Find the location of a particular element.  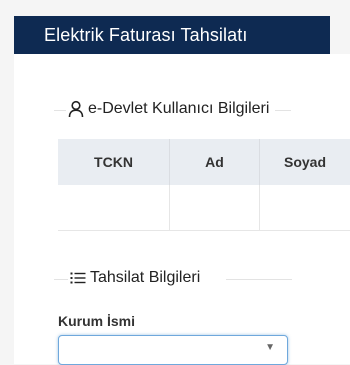

kurum-label: Kurum İsmi is located at coordinates (97, 321).